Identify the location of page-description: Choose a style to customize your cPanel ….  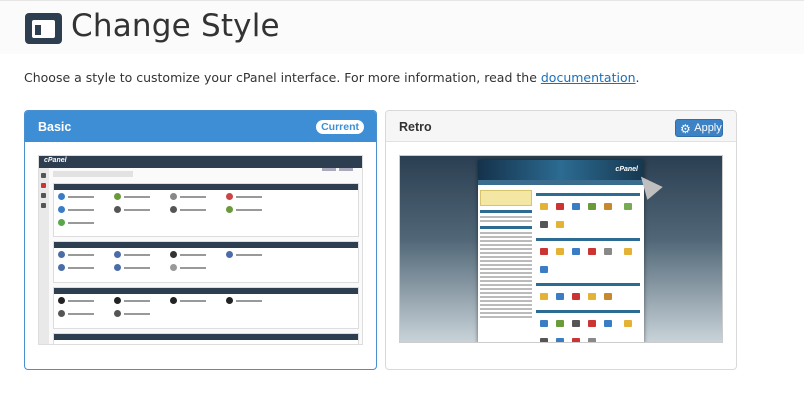
(332, 77).